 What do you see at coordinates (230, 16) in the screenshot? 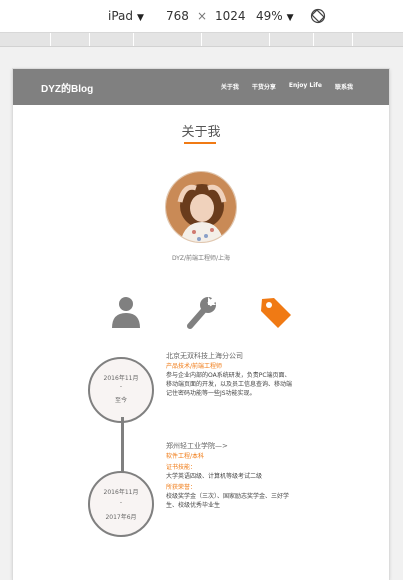
I see `height-input: 1024` at bounding box center [230, 16].